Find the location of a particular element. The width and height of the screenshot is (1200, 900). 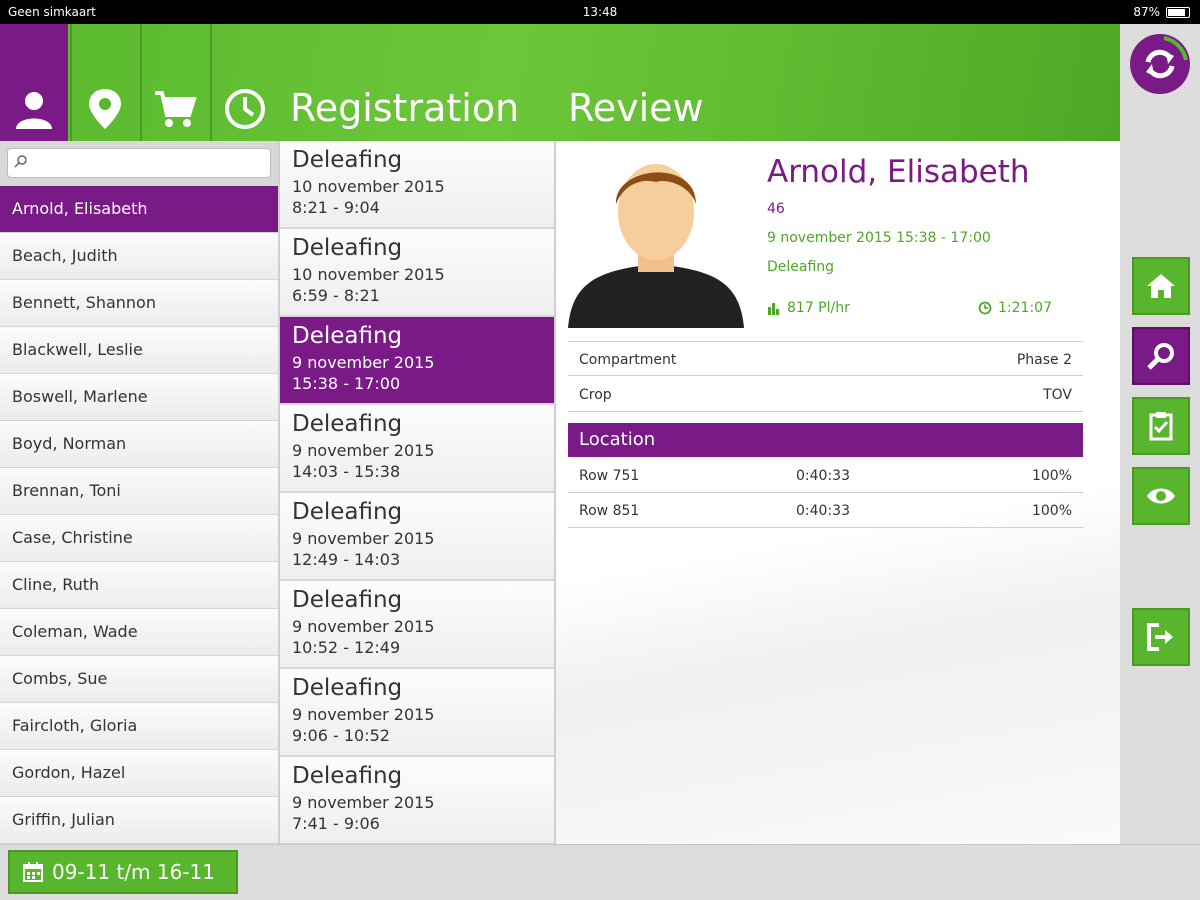

view-button is located at coordinates (1161, 496).